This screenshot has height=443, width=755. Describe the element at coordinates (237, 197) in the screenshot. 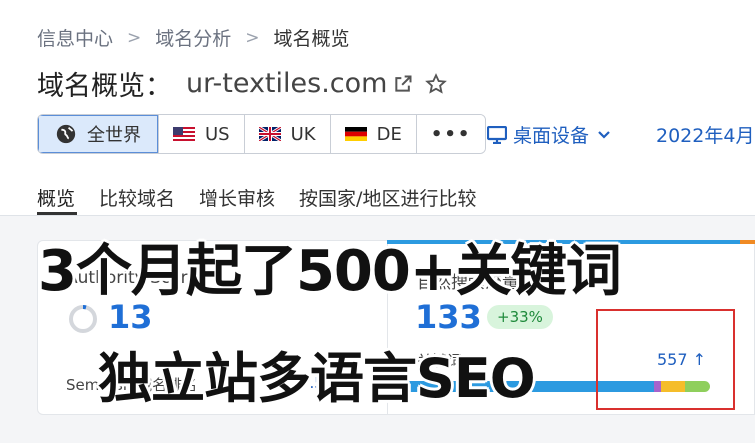

I see `tab-growth-report: 增长审核` at that location.